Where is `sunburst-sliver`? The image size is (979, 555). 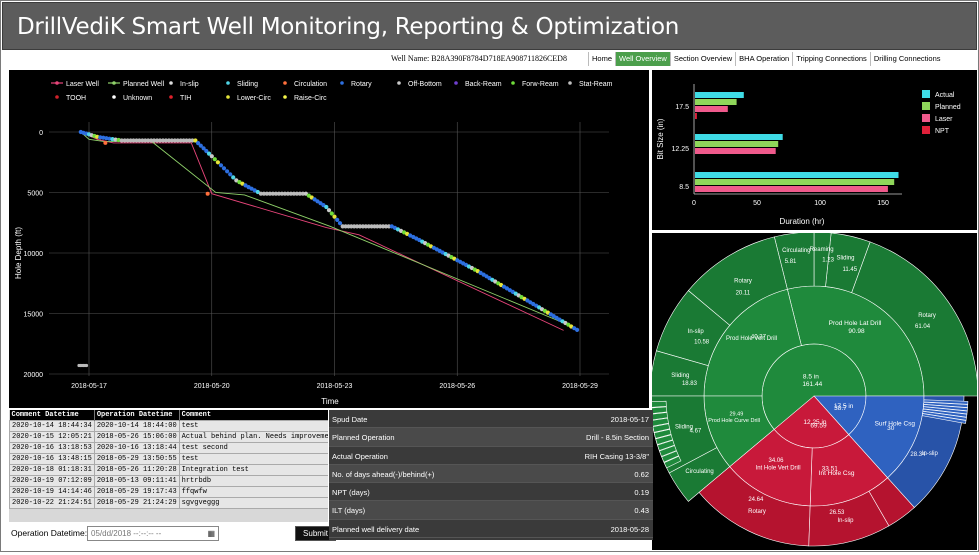
sunburst-sliver is located at coordinates (658, 404).